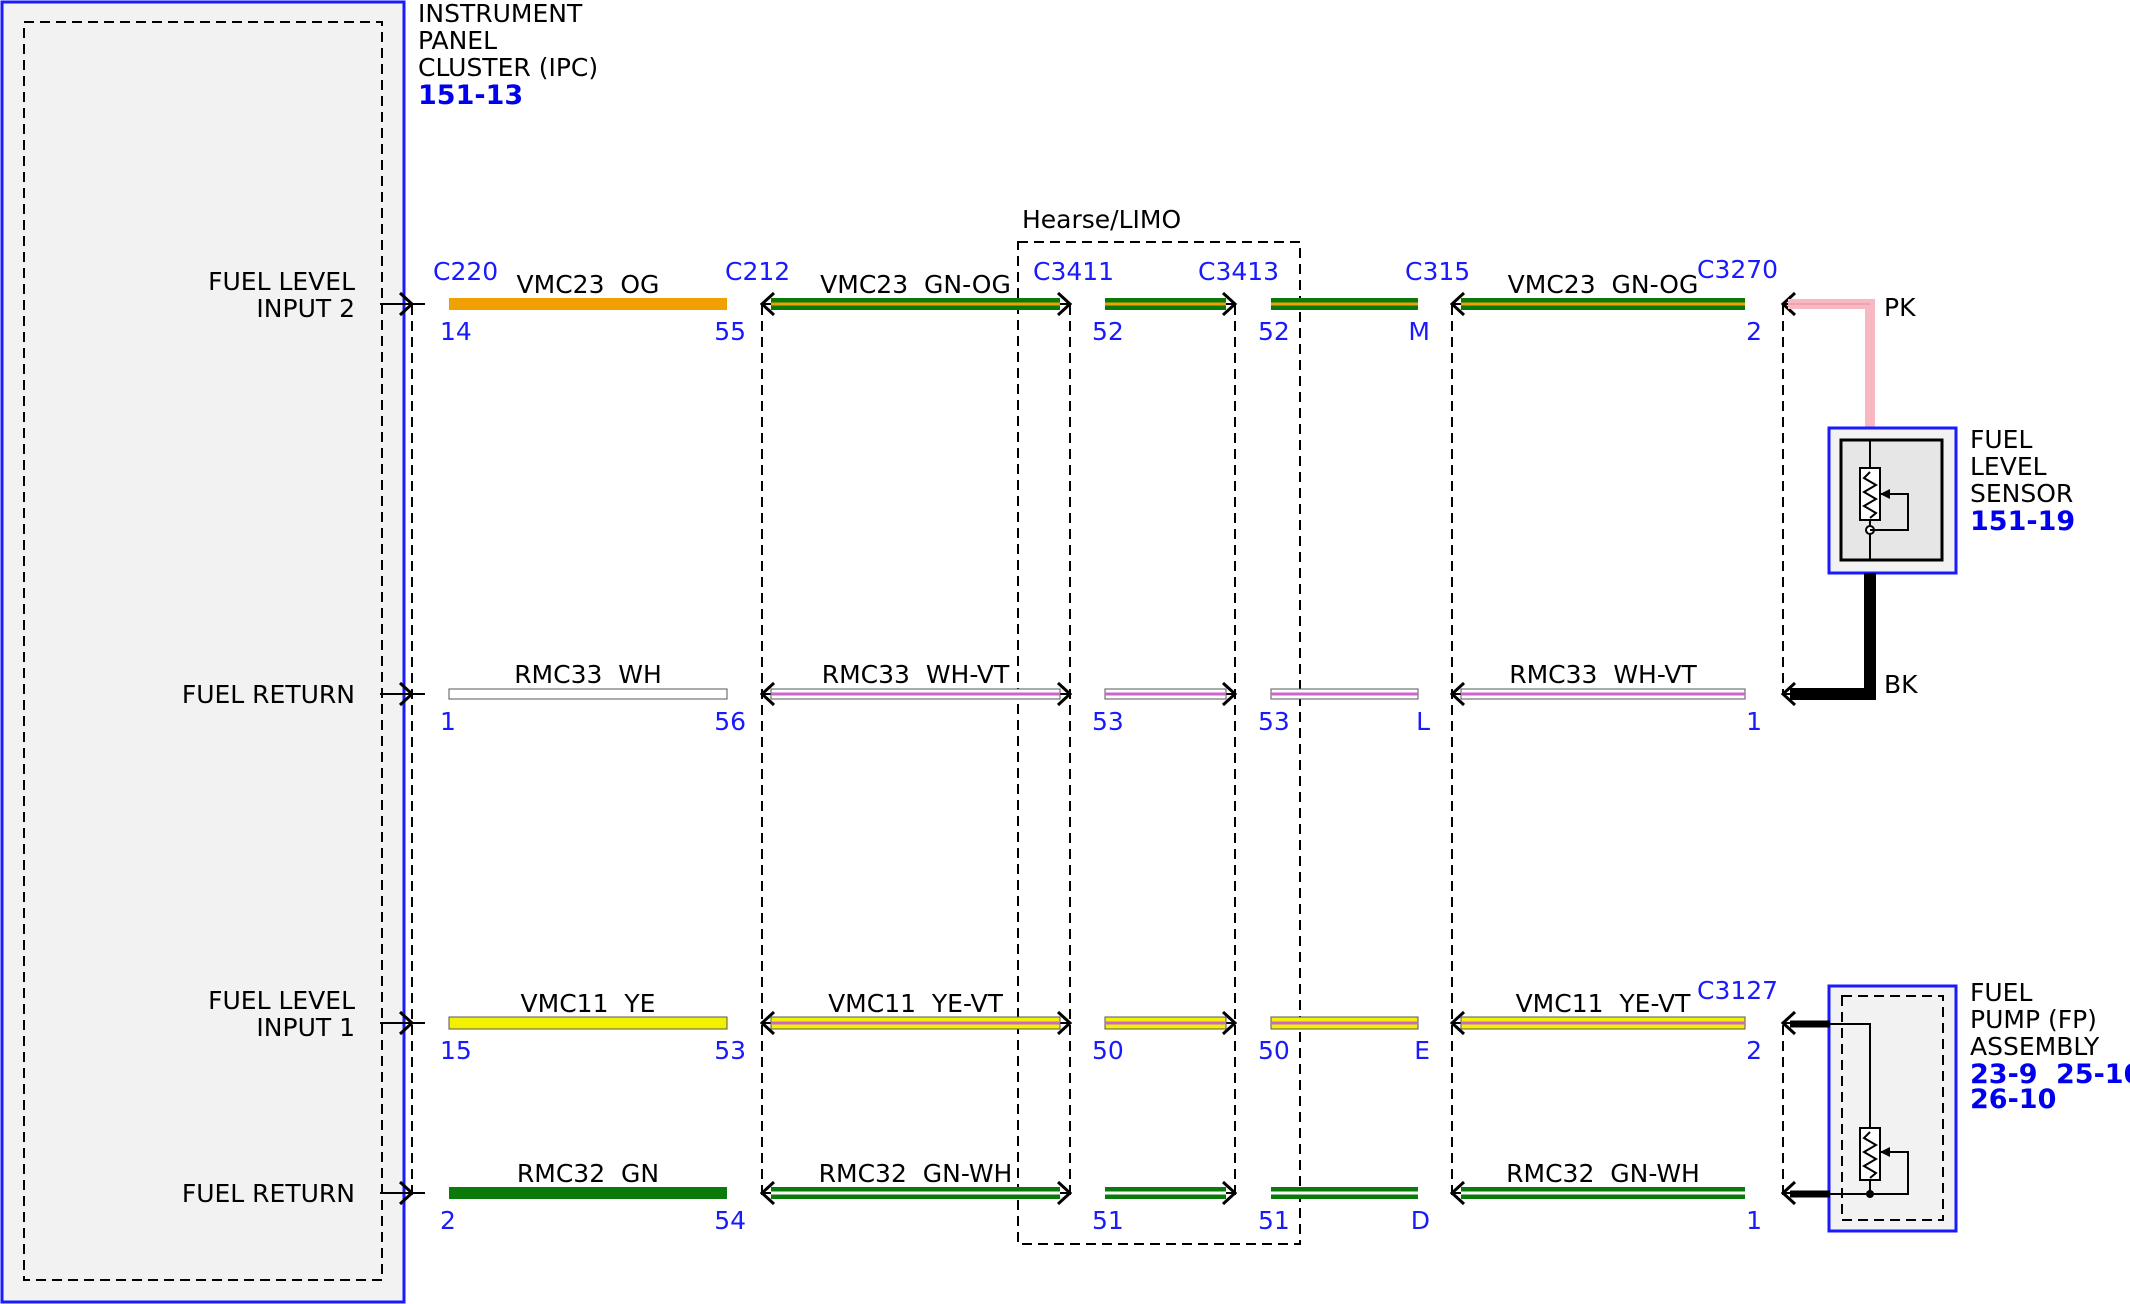 This screenshot has height=1304, width=2130. I want to click on row-3-wire-2-stripe, so click(1165, 1193).